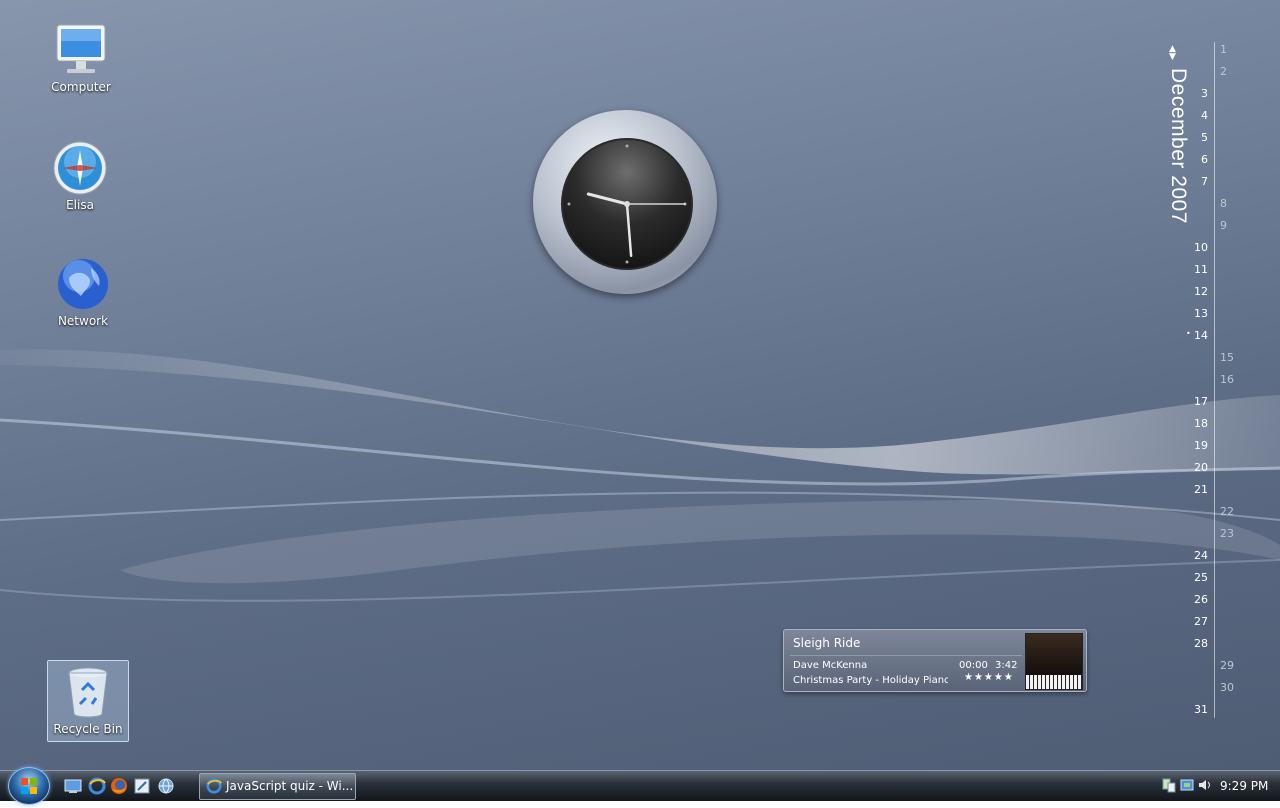 Image resolution: width=1280 pixels, height=808 pixels. I want to click on calendar-day: 10, so click(1196, 247).